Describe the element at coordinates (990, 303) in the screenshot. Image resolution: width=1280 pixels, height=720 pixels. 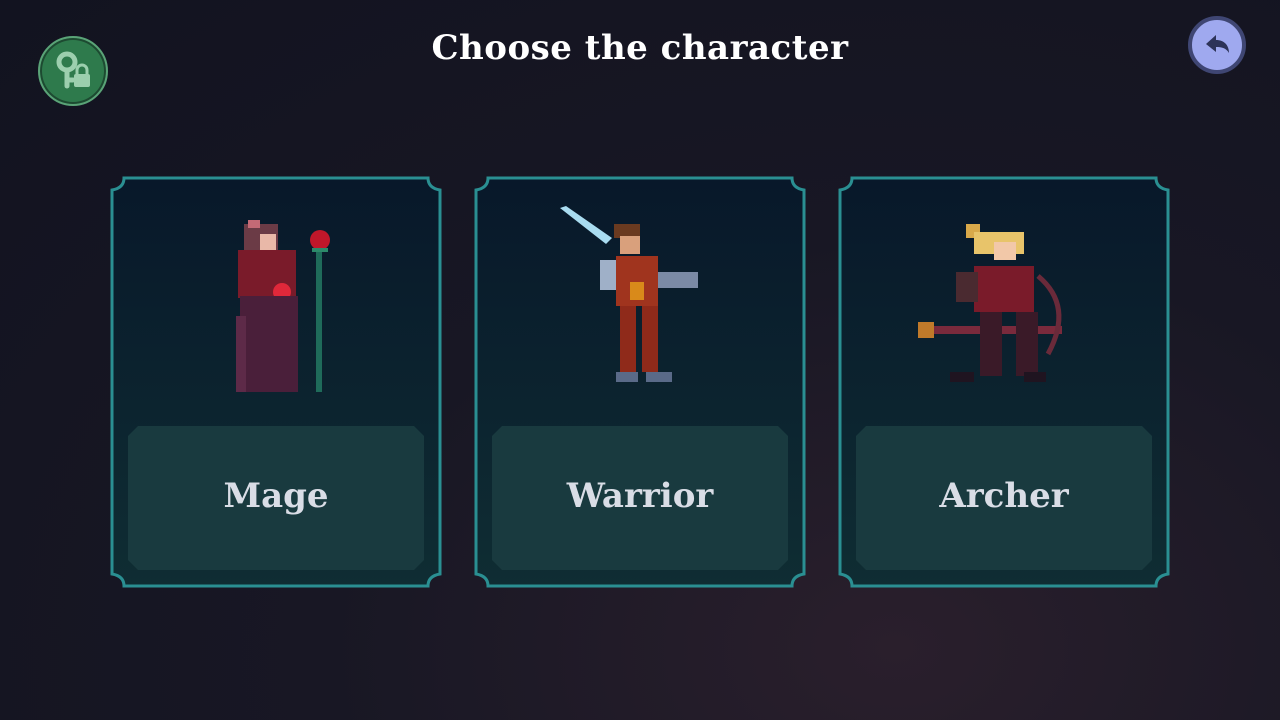
I see `archer-sprite` at that location.